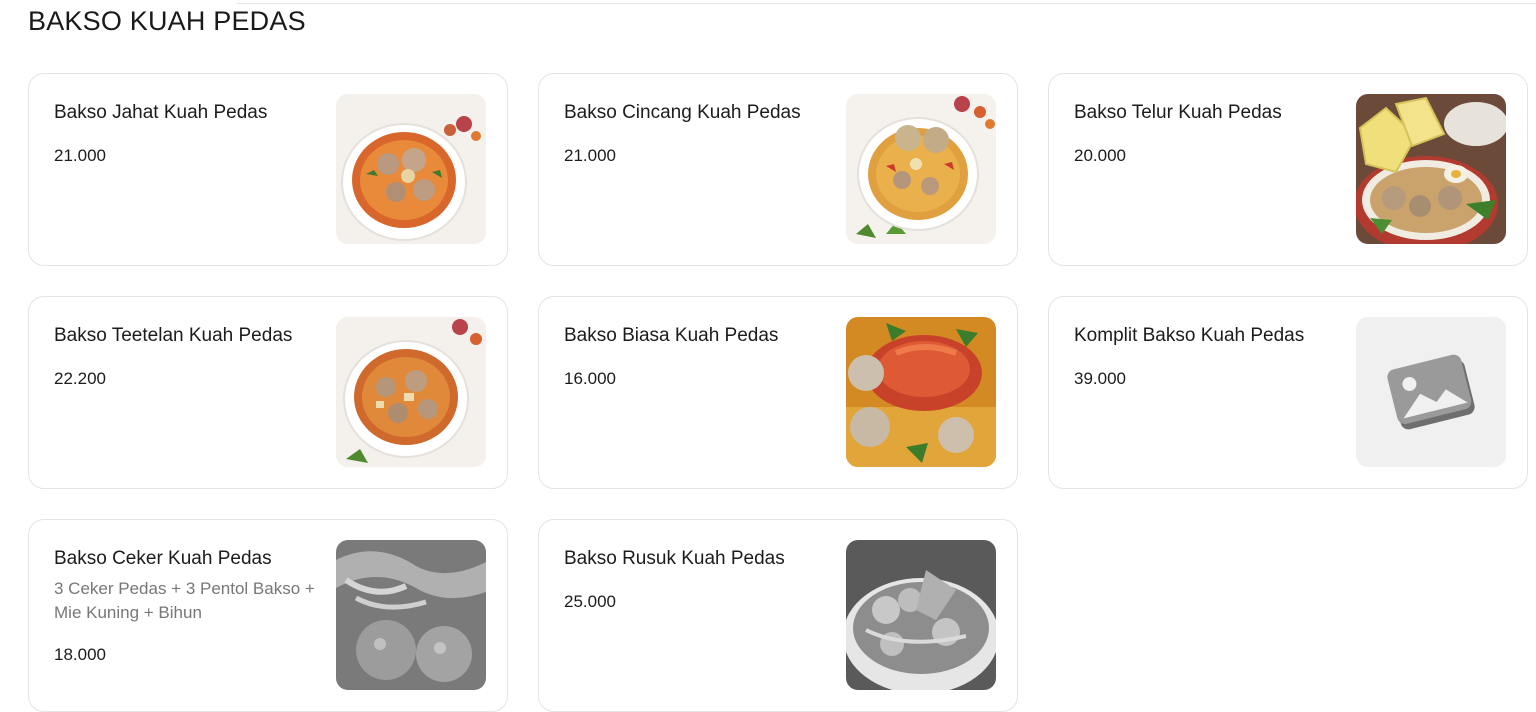  I want to click on menu-item-card: Bakso Telur Kuah Pedas 20.000, so click(1288, 169).